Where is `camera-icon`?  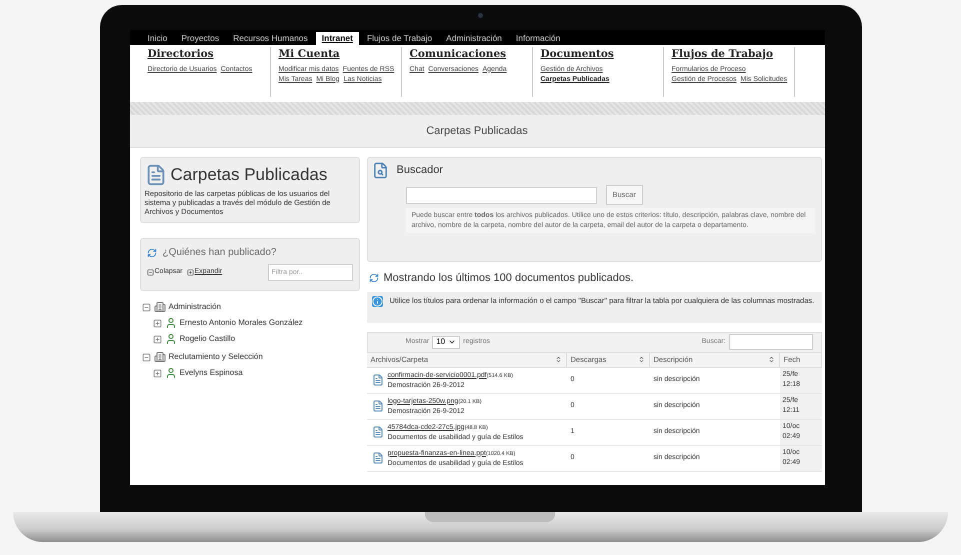
camera-icon is located at coordinates (480, 15).